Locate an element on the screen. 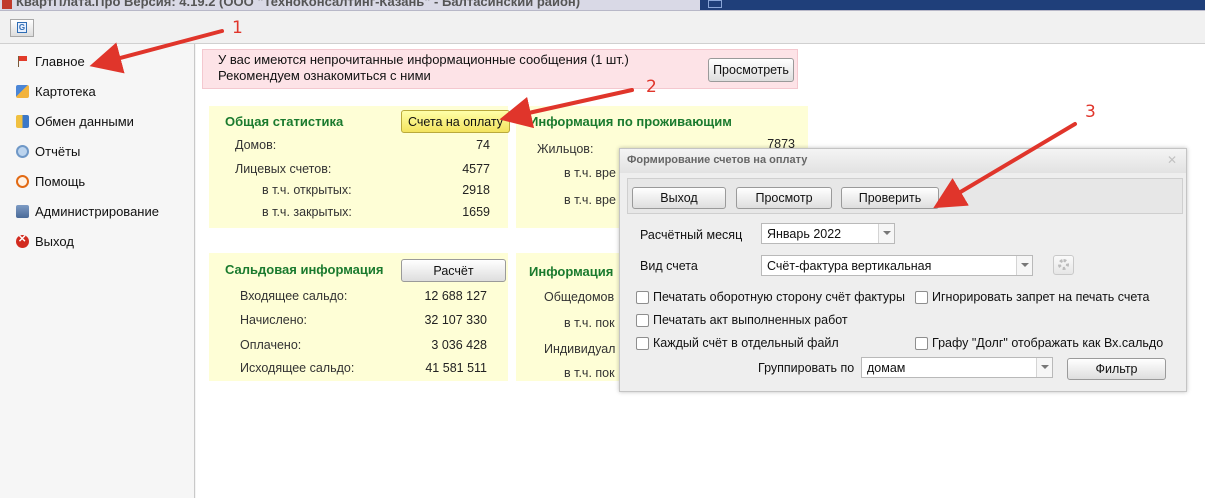  arrow-to-invoices is located at coordinates (566, 108).